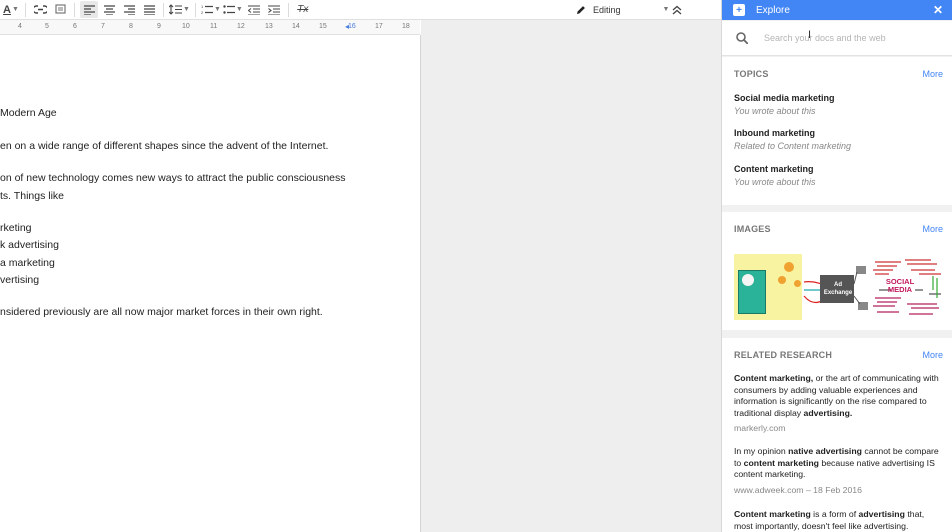 Image resolution: width=952 pixels, height=532 pixels. Describe the element at coordinates (269, 26) in the screenshot. I see `ruler-number: 13` at that location.